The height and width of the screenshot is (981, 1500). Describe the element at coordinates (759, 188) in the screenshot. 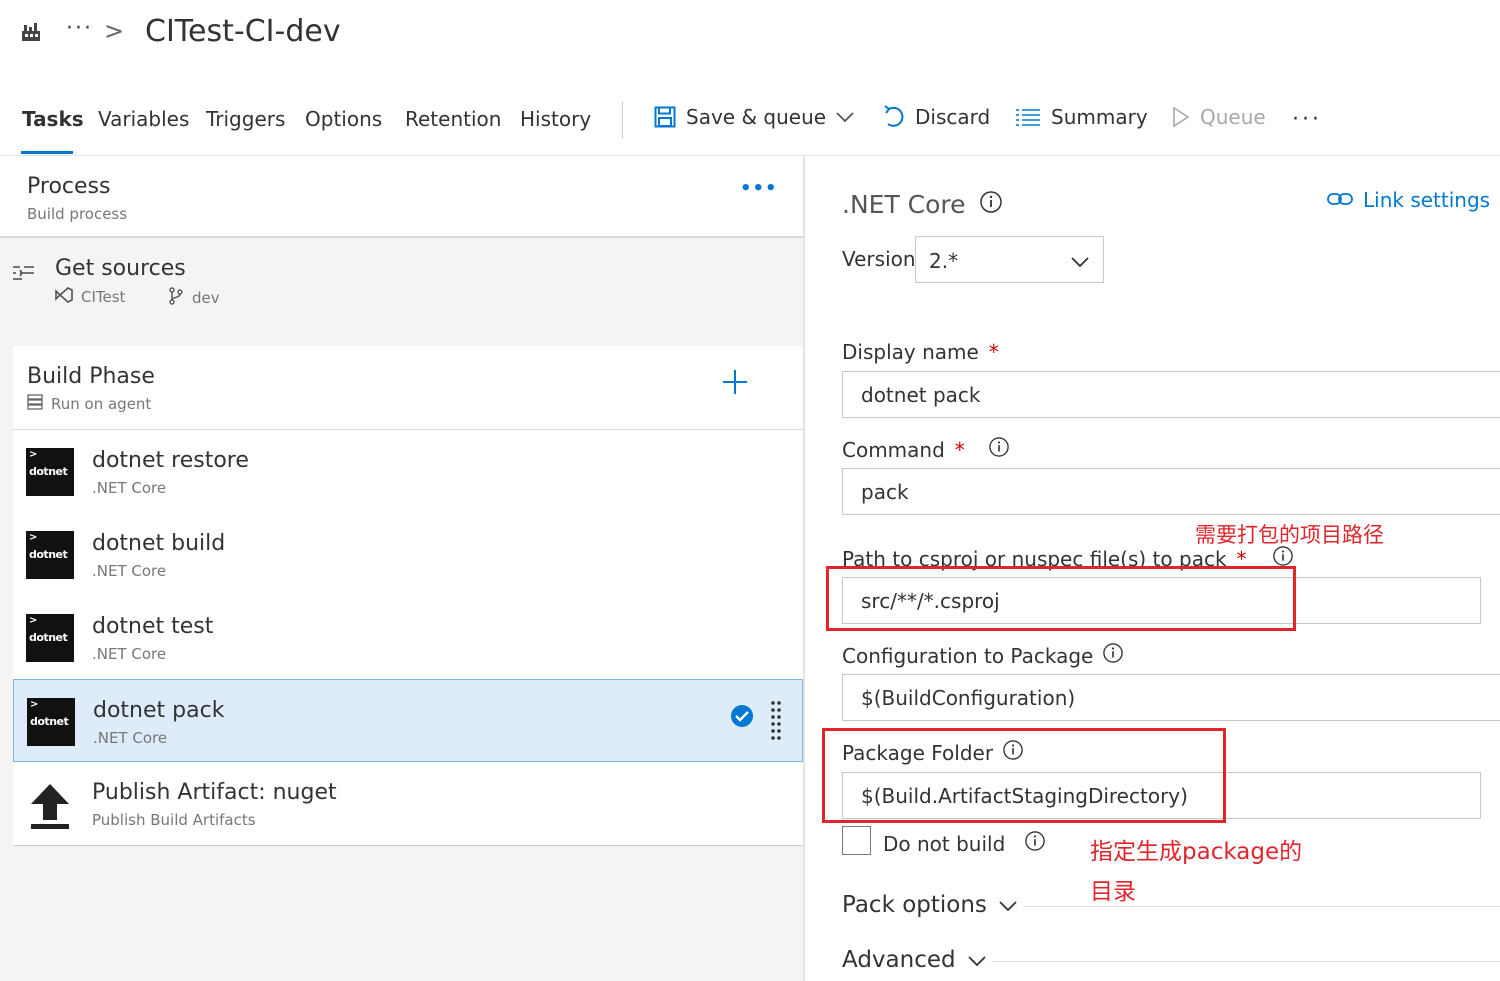

I see `process-more-button: •••` at that location.